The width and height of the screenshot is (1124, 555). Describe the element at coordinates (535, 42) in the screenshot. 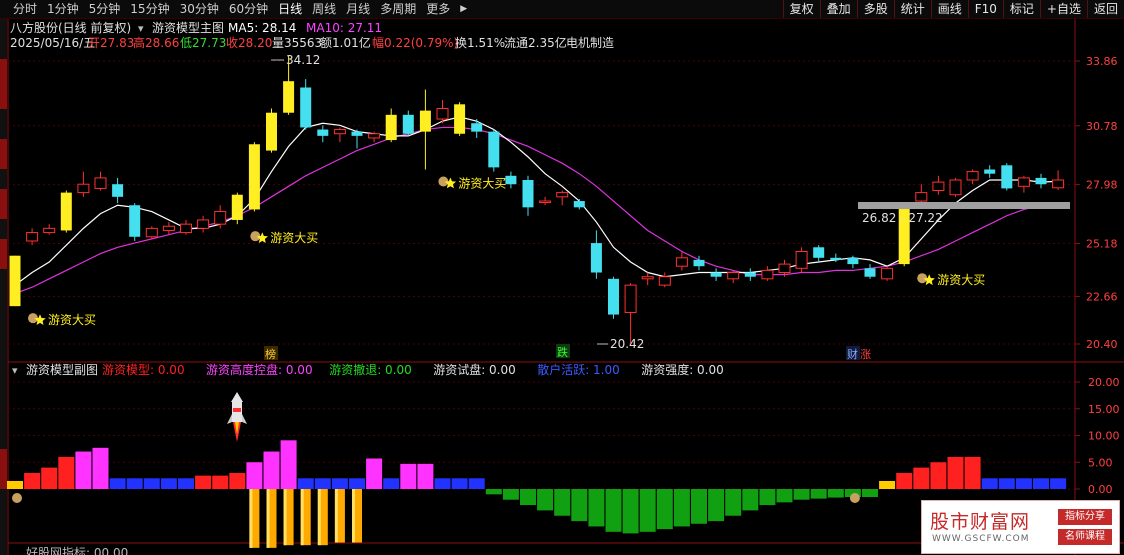

I see `info-float: 流通2.35亿` at that location.